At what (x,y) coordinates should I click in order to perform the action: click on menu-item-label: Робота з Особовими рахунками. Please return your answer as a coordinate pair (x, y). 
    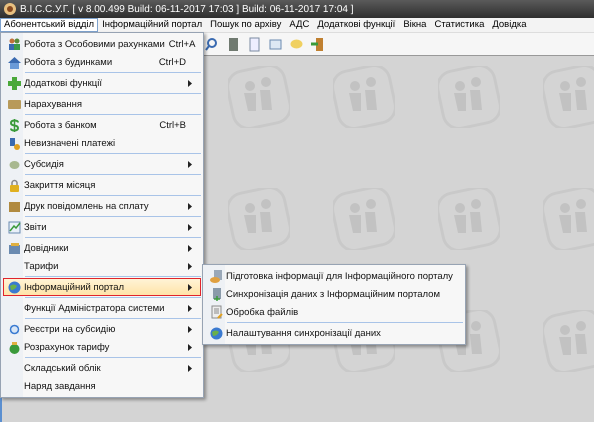
    Looking at the image, I should click on (94, 44).